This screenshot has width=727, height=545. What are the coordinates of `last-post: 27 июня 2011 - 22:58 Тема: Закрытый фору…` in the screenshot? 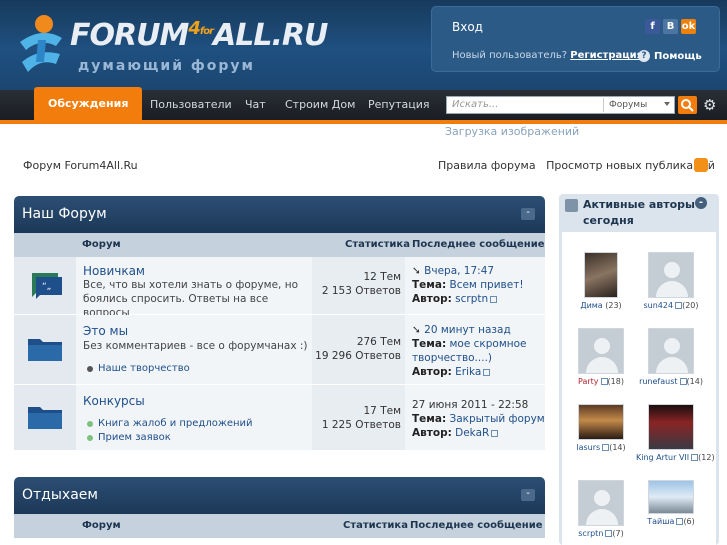 It's located at (478, 419).